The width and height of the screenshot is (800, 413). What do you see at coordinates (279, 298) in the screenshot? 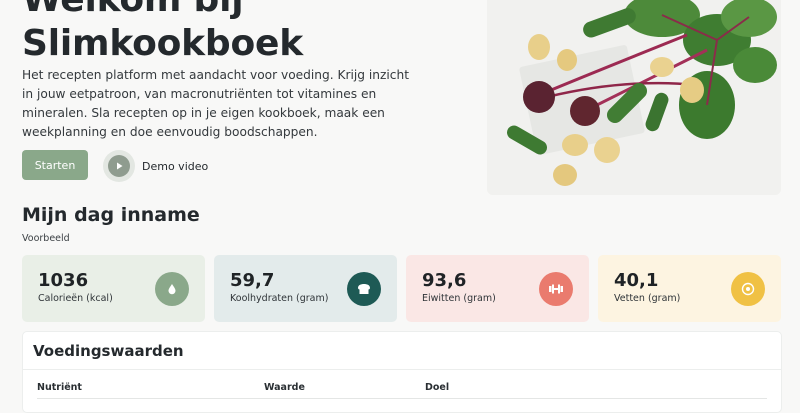
I see `carbs-label: Koolhydraten (gram)` at bounding box center [279, 298].